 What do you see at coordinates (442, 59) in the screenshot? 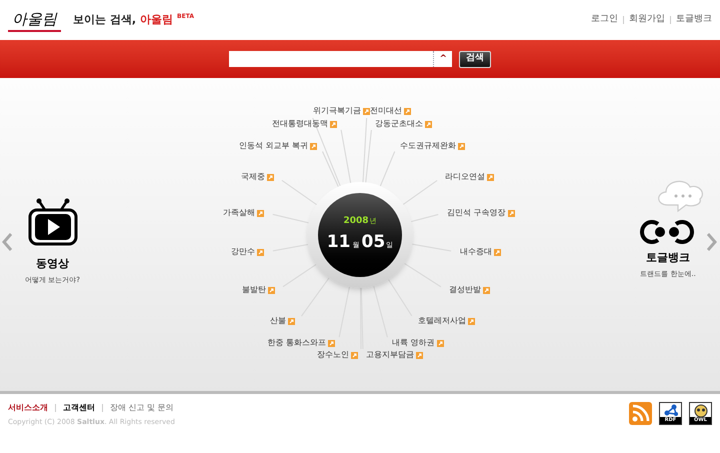
I see `dropdown-toggle: ^` at bounding box center [442, 59].